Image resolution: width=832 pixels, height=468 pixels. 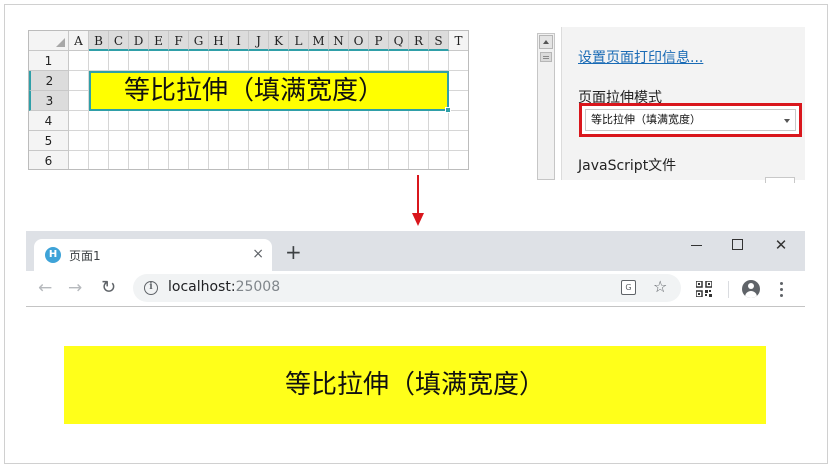 What do you see at coordinates (179, 41) in the screenshot?
I see `column-header-f: F` at bounding box center [179, 41].